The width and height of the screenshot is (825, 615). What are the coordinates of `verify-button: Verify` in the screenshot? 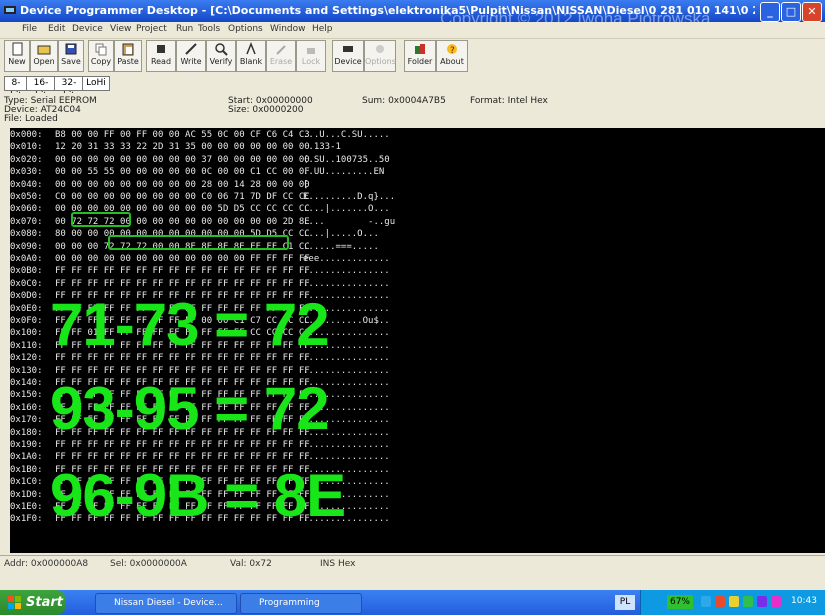 It's located at (221, 56).